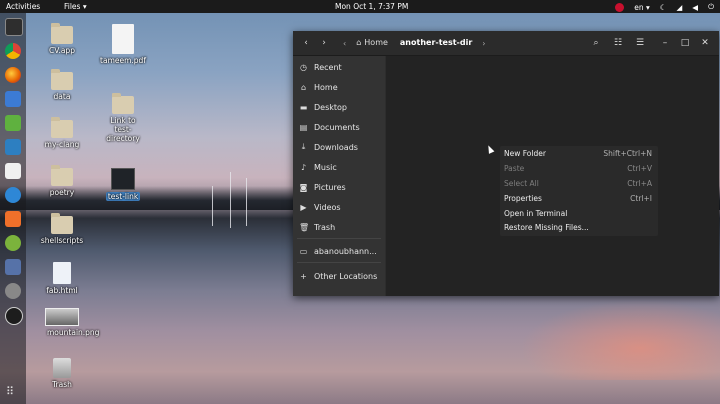 The height and width of the screenshot is (404, 720). What do you see at coordinates (338, 276) in the screenshot?
I see `sidebar-item-other-locations: + Other Locations` at bounding box center [338, 276].